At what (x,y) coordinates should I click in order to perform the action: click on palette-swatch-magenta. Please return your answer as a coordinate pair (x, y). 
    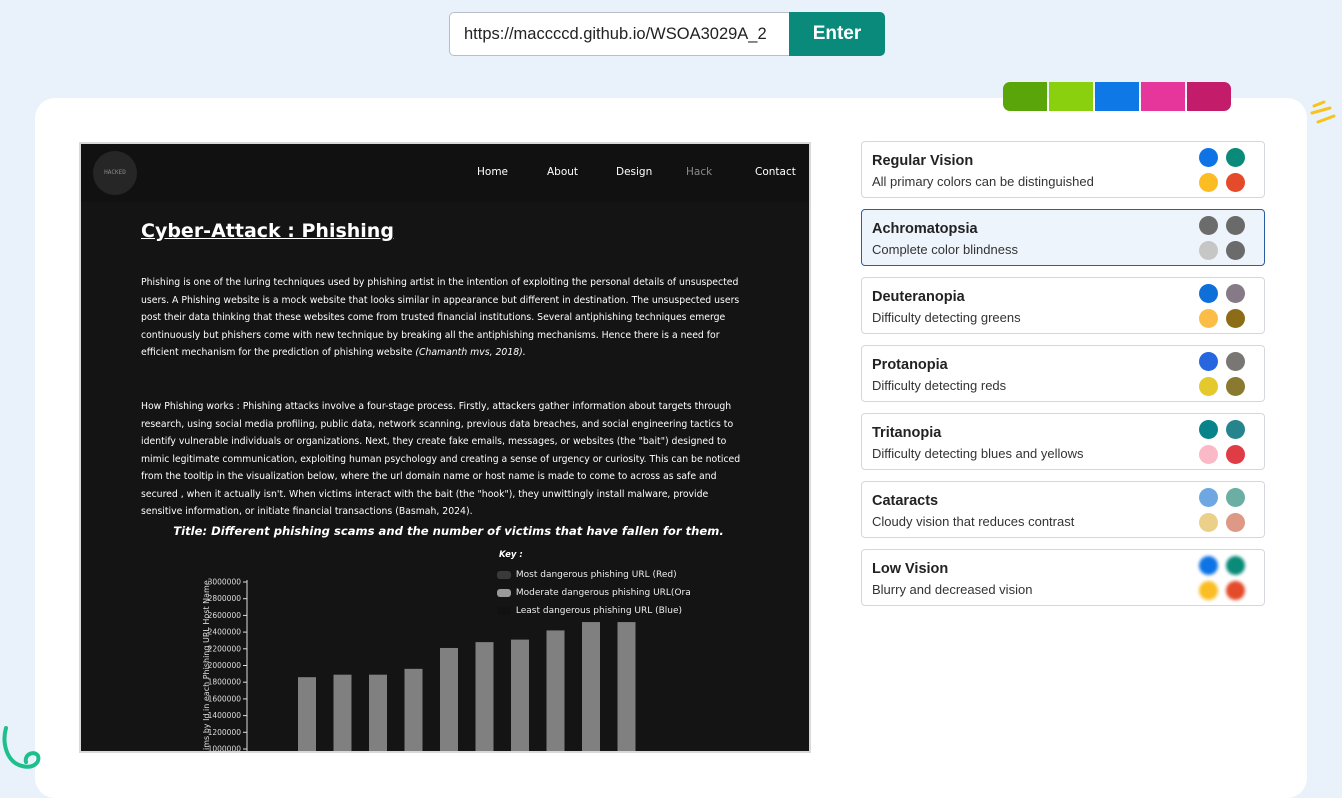
    Looking at the image, I should click on (1209, 96).